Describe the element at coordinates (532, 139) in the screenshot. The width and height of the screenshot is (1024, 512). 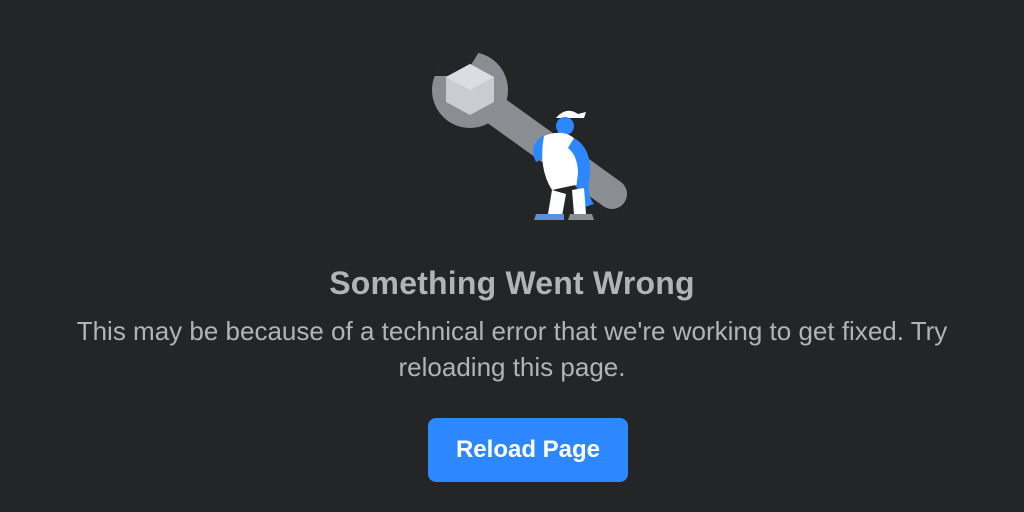
I see `wrench-worker-icon` at that location.